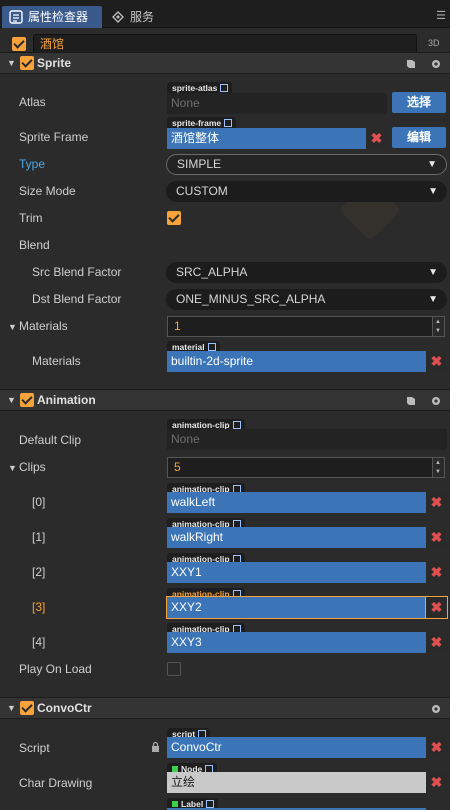 This screenshot has width=450, height=810. I want to click on sprite-enabled-checkbox, so click(27, 63).